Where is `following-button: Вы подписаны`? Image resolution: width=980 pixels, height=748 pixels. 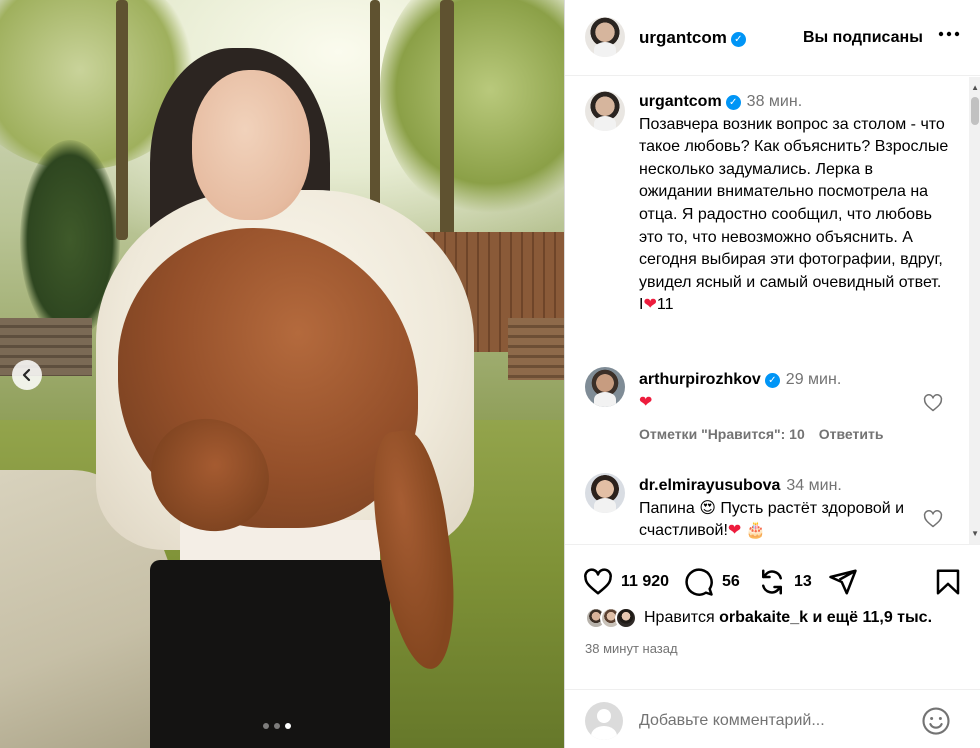
following-button: Вы подписаны is located at coordinates (863, 38).